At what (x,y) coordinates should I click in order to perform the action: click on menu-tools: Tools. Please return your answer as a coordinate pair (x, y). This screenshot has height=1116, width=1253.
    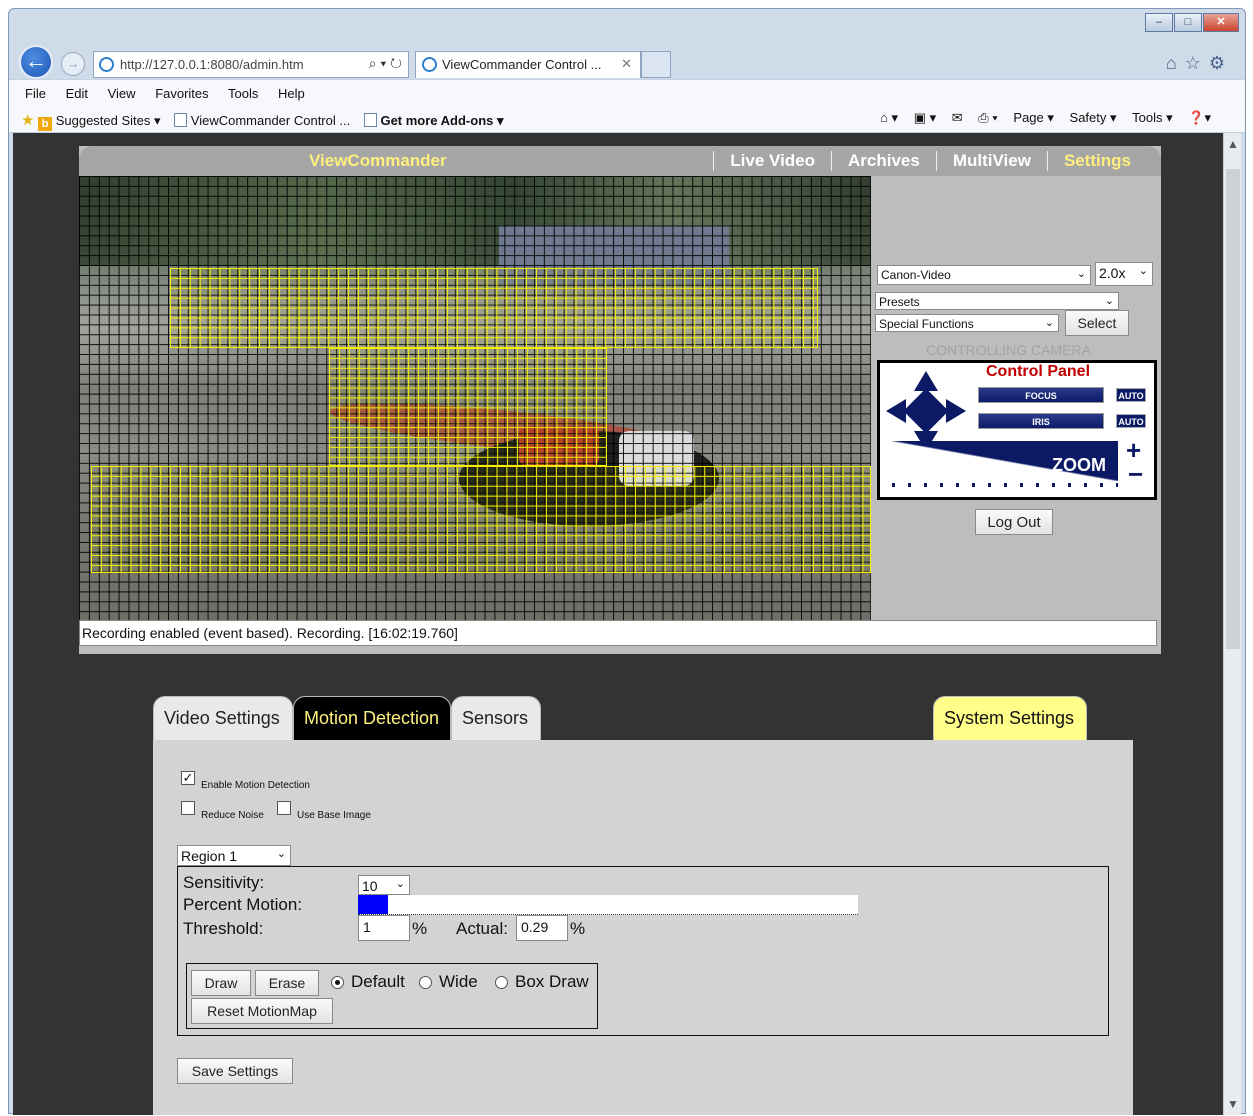
    Looking at the image, I should click on (243, 93).